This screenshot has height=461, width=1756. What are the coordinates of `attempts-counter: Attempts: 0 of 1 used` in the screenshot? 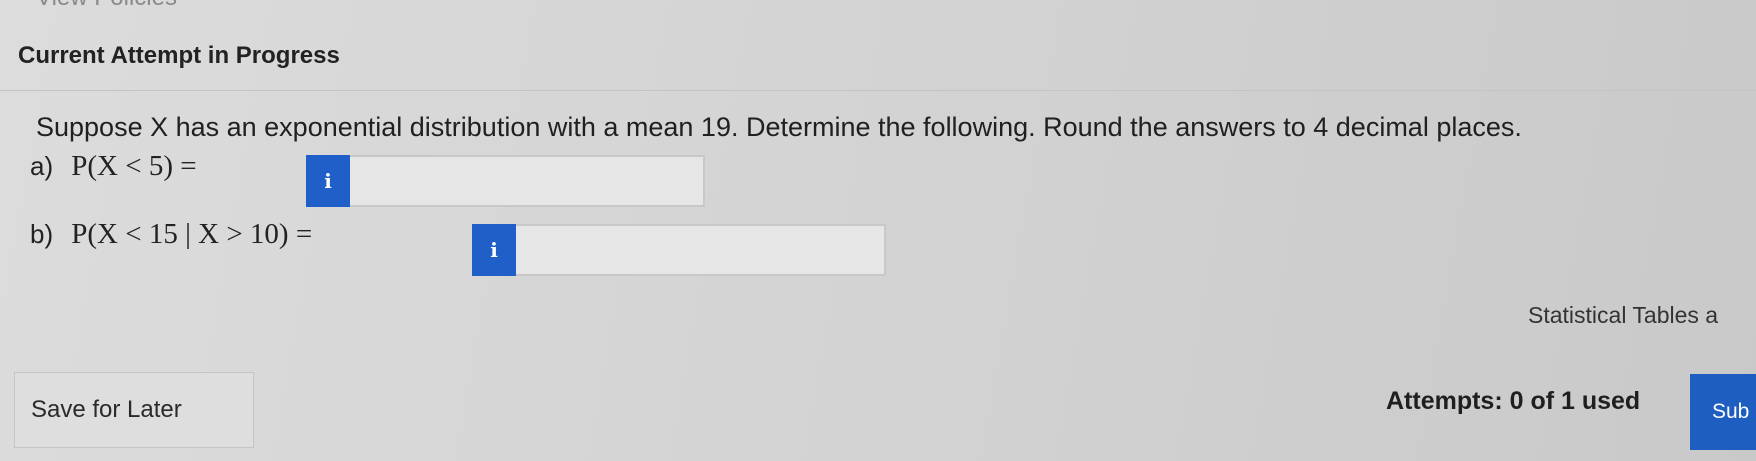 It's located at (1513, 401).